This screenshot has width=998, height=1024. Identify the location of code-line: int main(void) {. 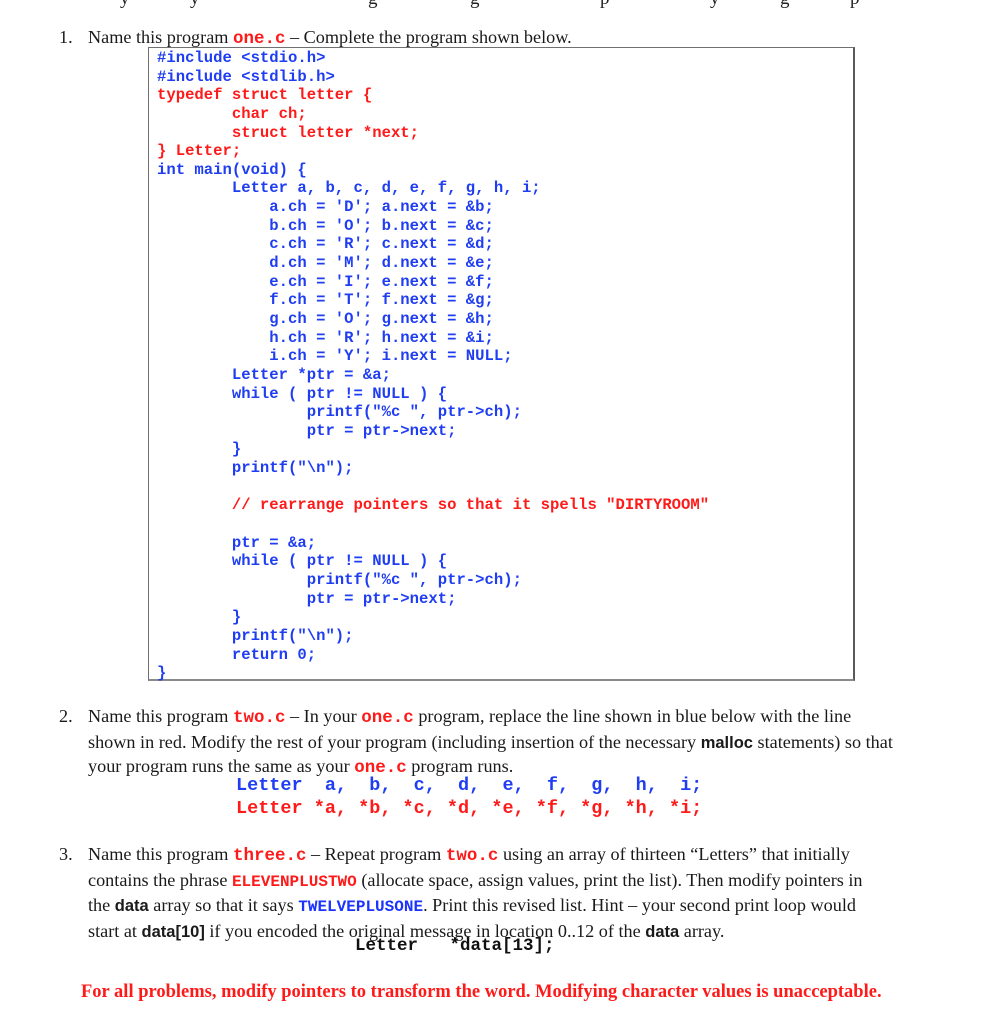
(232, 169).